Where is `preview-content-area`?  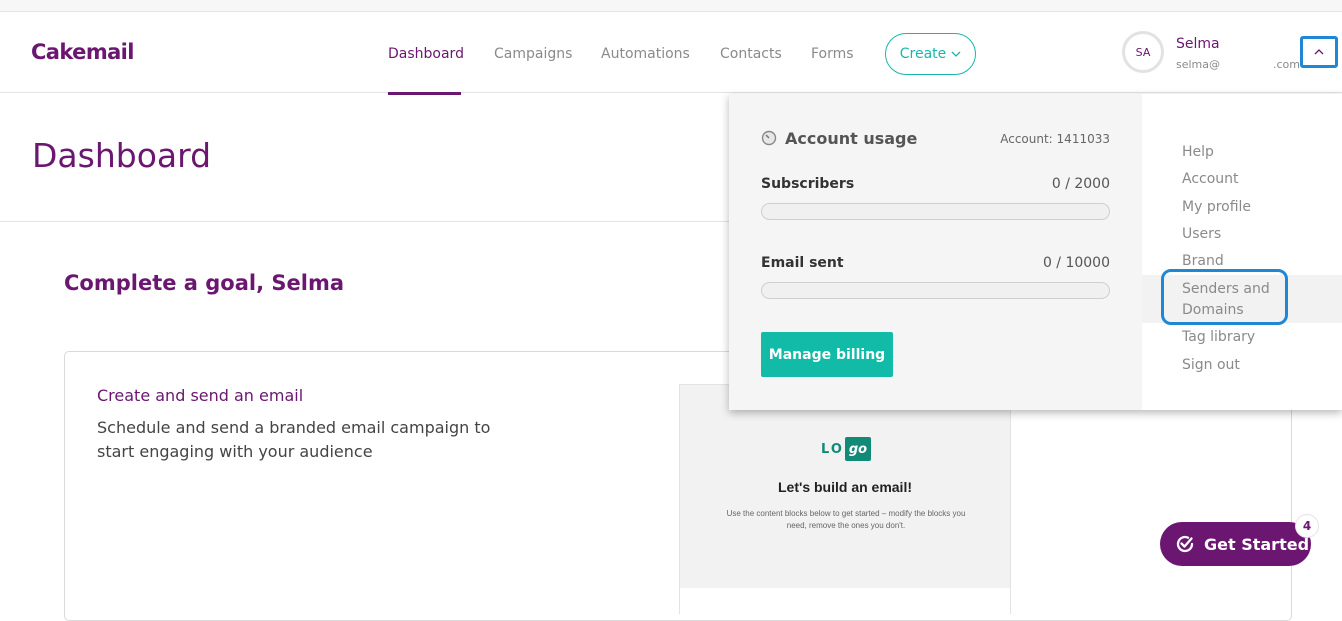
preview-content-area is located at coordinates (845, 601).